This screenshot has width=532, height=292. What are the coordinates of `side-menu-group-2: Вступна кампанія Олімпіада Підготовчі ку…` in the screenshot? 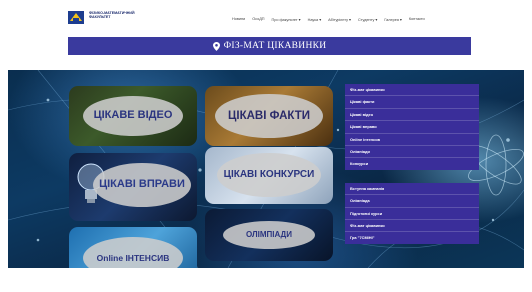 It's located at (412, 213).